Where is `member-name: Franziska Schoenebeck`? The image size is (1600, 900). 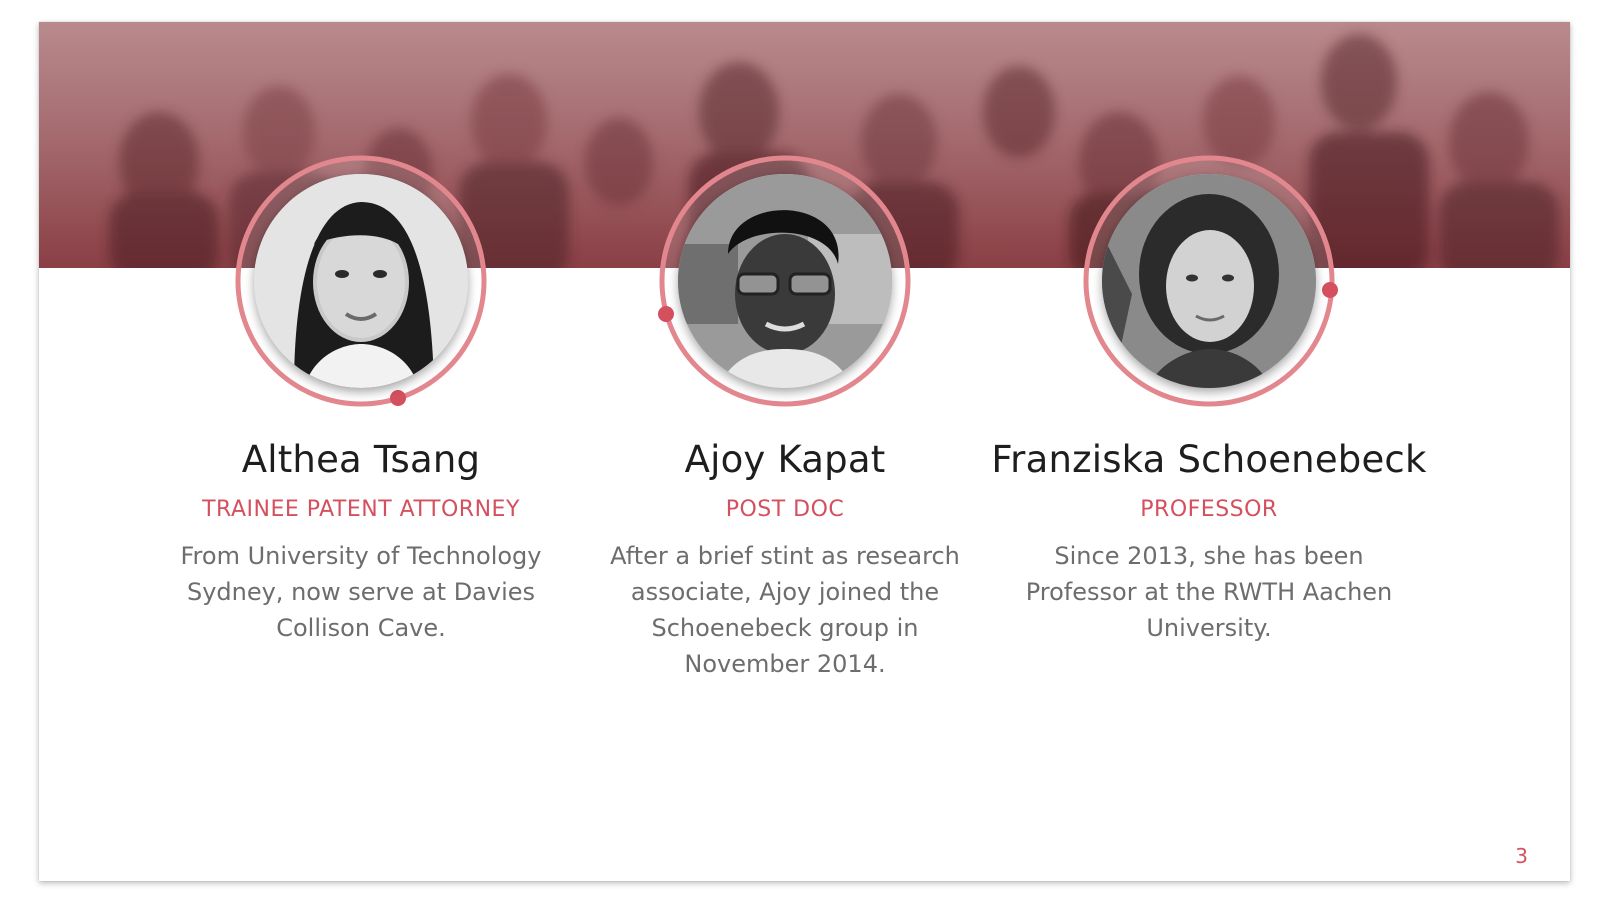
member-name: Franziska Schoenebeck is located at coordinates (1209, 459).